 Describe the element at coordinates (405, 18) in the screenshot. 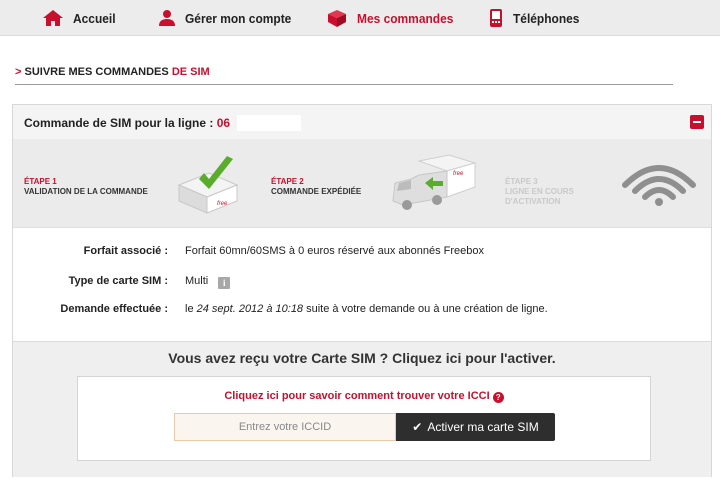

I see `nav-label-commandes: Mes commandes` at that location.